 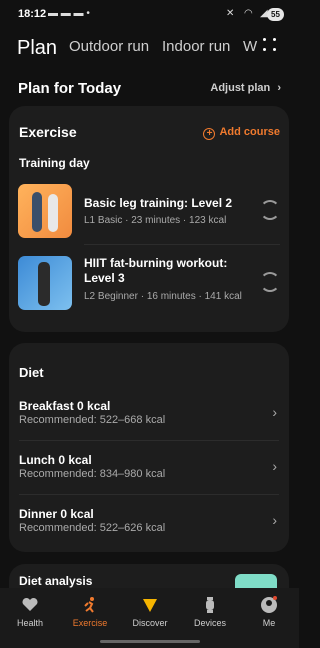 What do you see at coordinates (89, 605) in the screenshot?
I see `running-icon` at bounding box center [89, 605].